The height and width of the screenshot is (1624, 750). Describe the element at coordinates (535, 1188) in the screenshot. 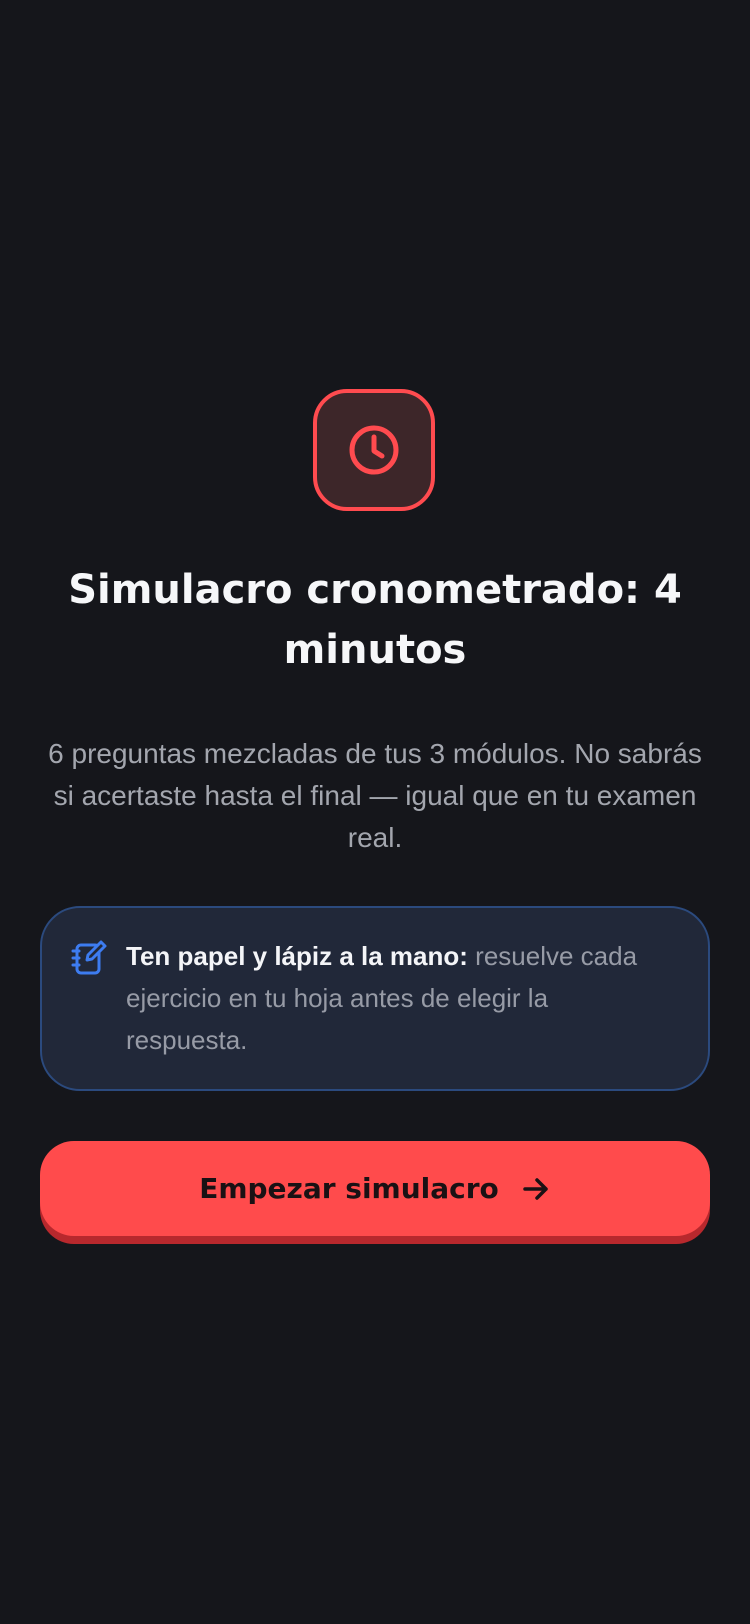

I see `arrow-right-icon` at that location.